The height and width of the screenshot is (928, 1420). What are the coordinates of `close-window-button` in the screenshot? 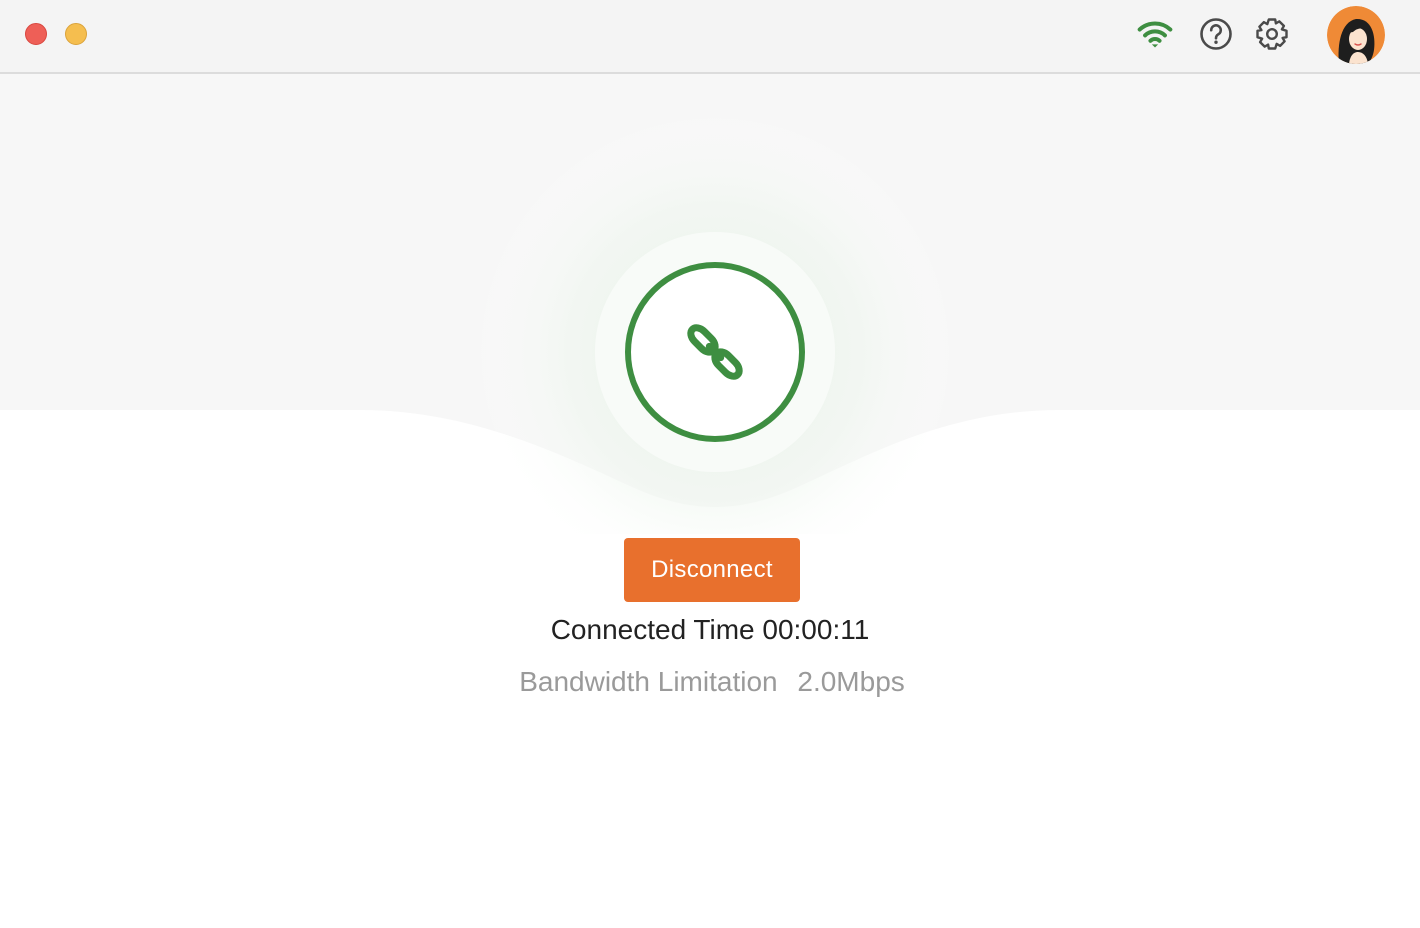 It's located at (36, 34).